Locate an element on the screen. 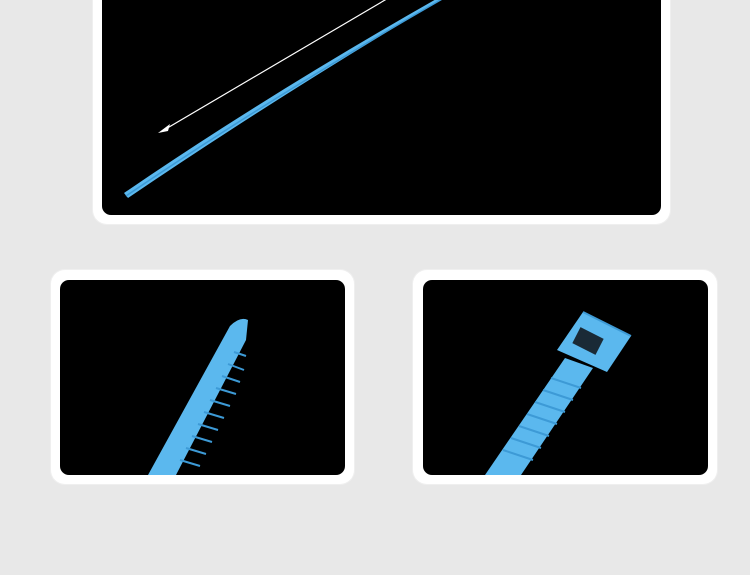  cable-tie-head-image is located at coordinates (558, 393).